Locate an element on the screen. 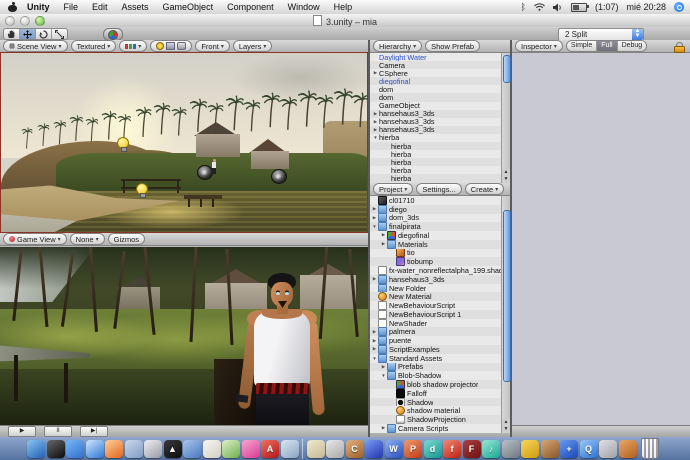  dock-unity: ▲ is located at coordinates (172, 448).